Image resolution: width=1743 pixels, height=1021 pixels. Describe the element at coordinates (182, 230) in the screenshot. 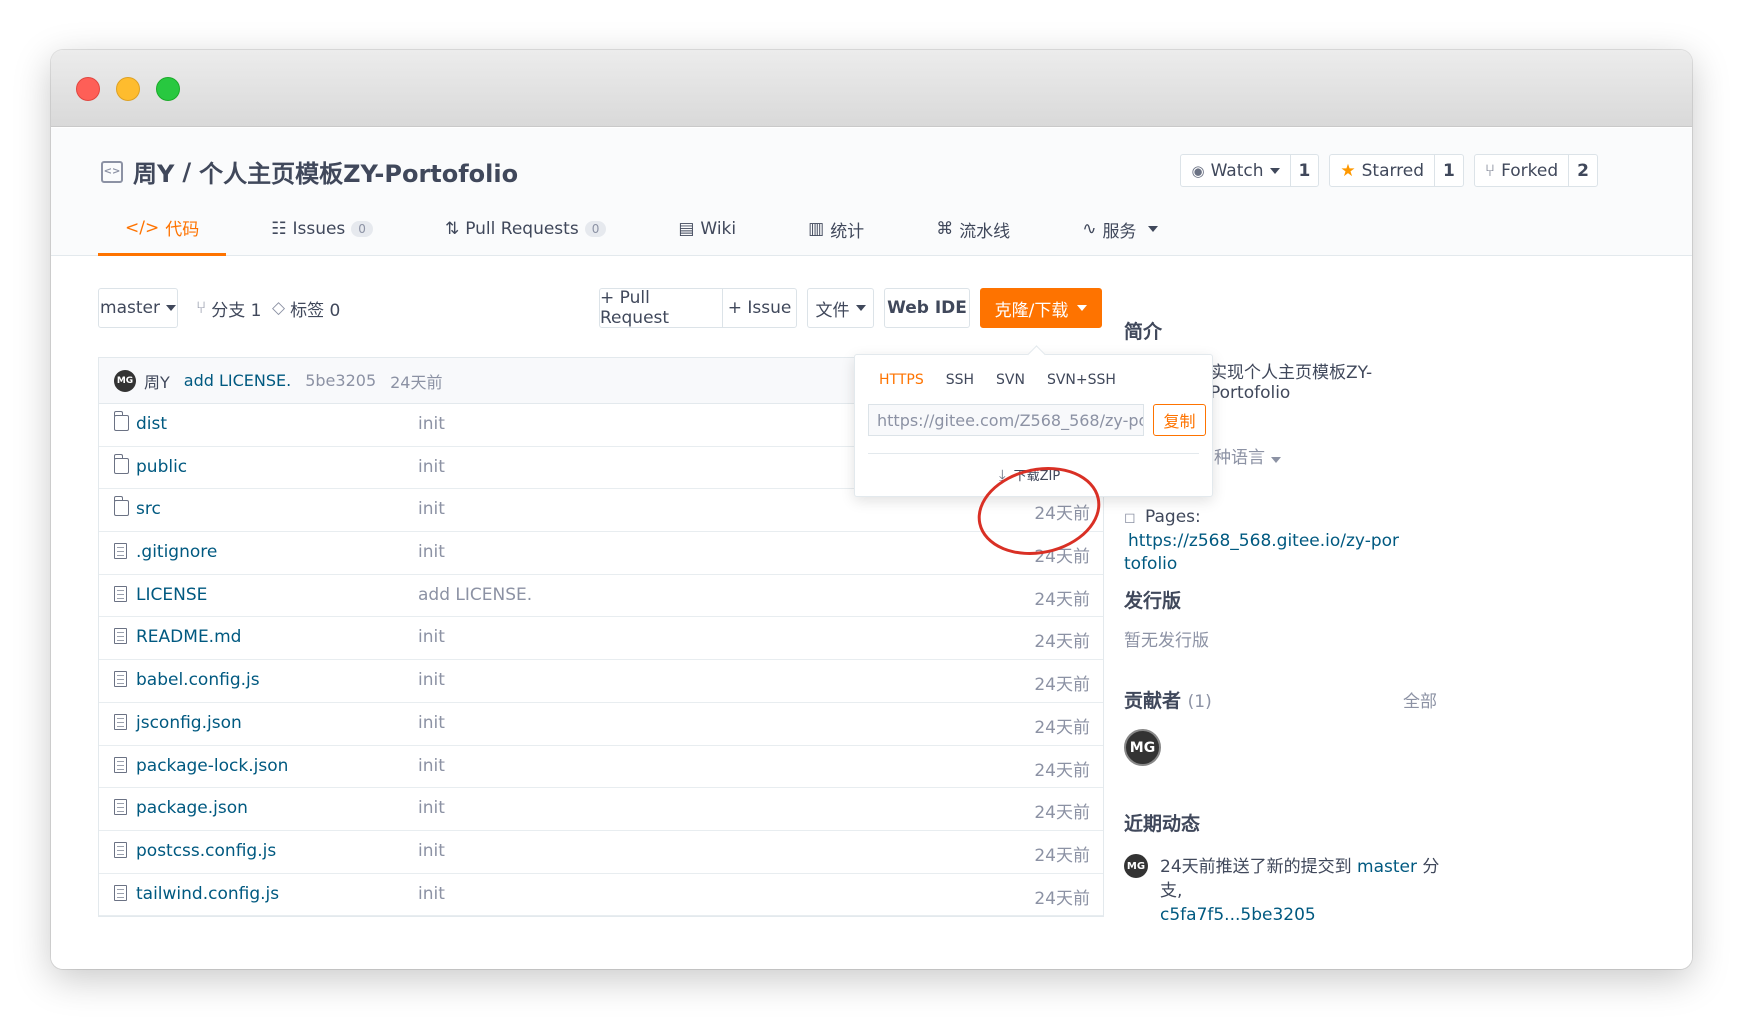

I see `tab-code-label: 代码` at that location.